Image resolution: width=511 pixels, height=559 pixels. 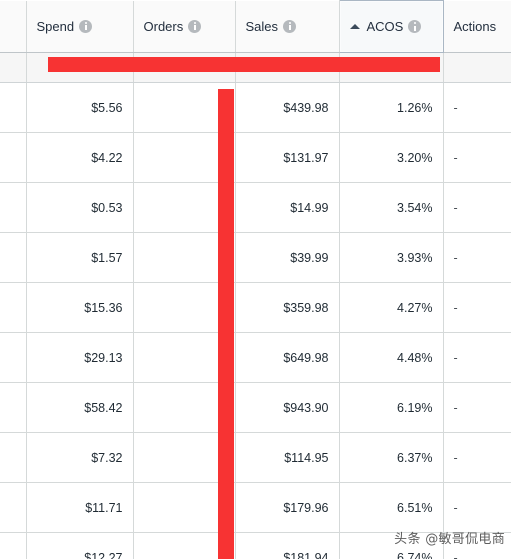 I want to click on cell-acos: 6.74%, so click(x=391, y=545).